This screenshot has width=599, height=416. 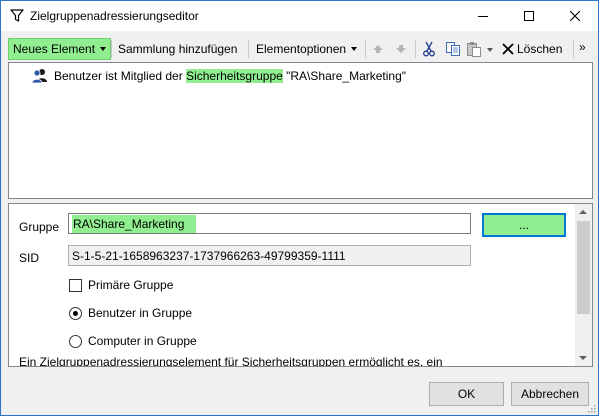 What do you see at coordinates (583, 358) in the screenshot?
I see `scroll-down-arrow-icon` at bounding box center [583, 358].